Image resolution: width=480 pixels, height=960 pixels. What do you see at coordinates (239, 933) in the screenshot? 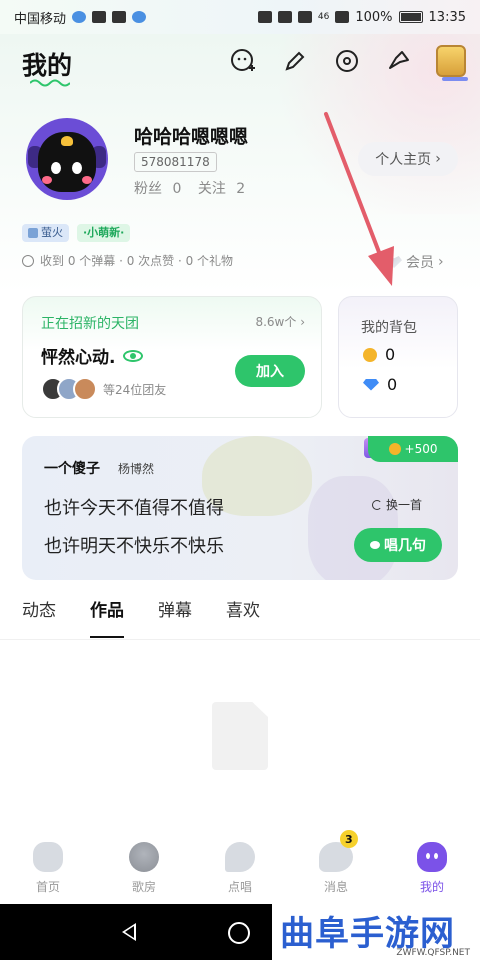
I see `home-circle-icon` at bounding box center [239, 933].